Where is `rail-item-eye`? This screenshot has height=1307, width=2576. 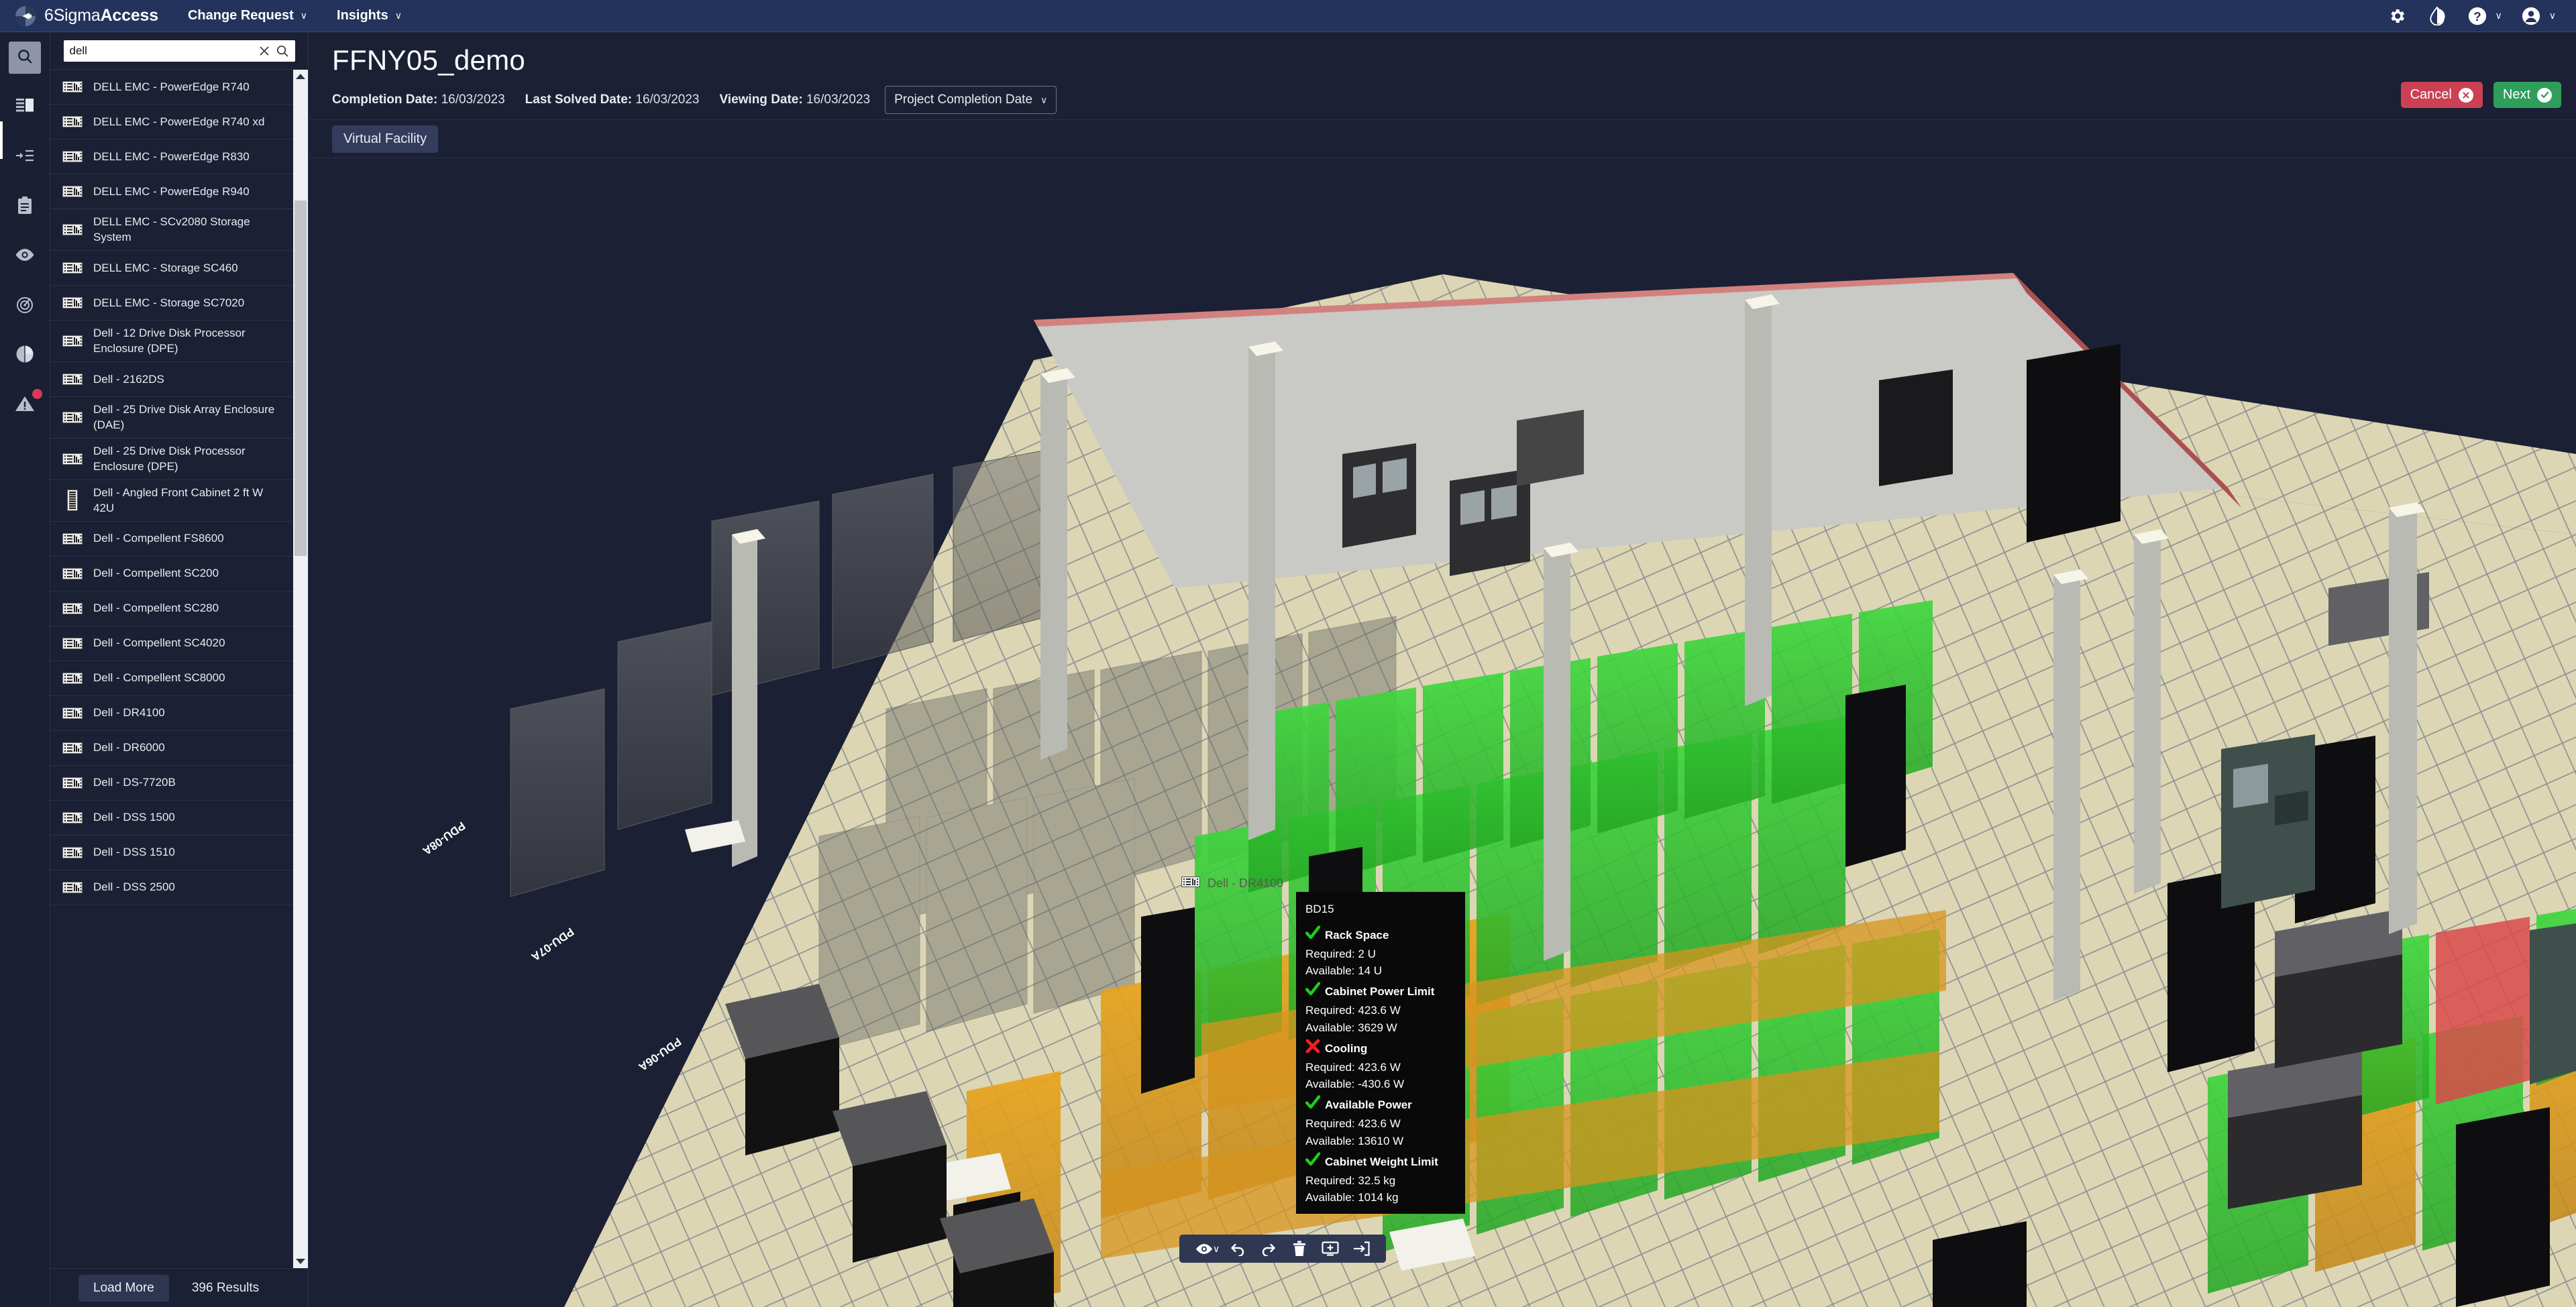
rail-item-eye is located at coordinates (25, 256).